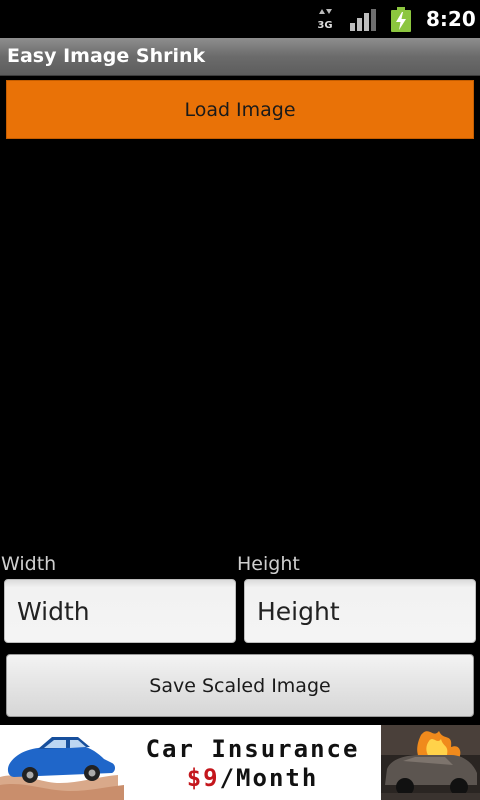 This screenshot has width=480, height=800. What do you see at coordinates (401, 19) in the screenshot?
I see `battery-charging-icon` at bounding box center [401, 19].